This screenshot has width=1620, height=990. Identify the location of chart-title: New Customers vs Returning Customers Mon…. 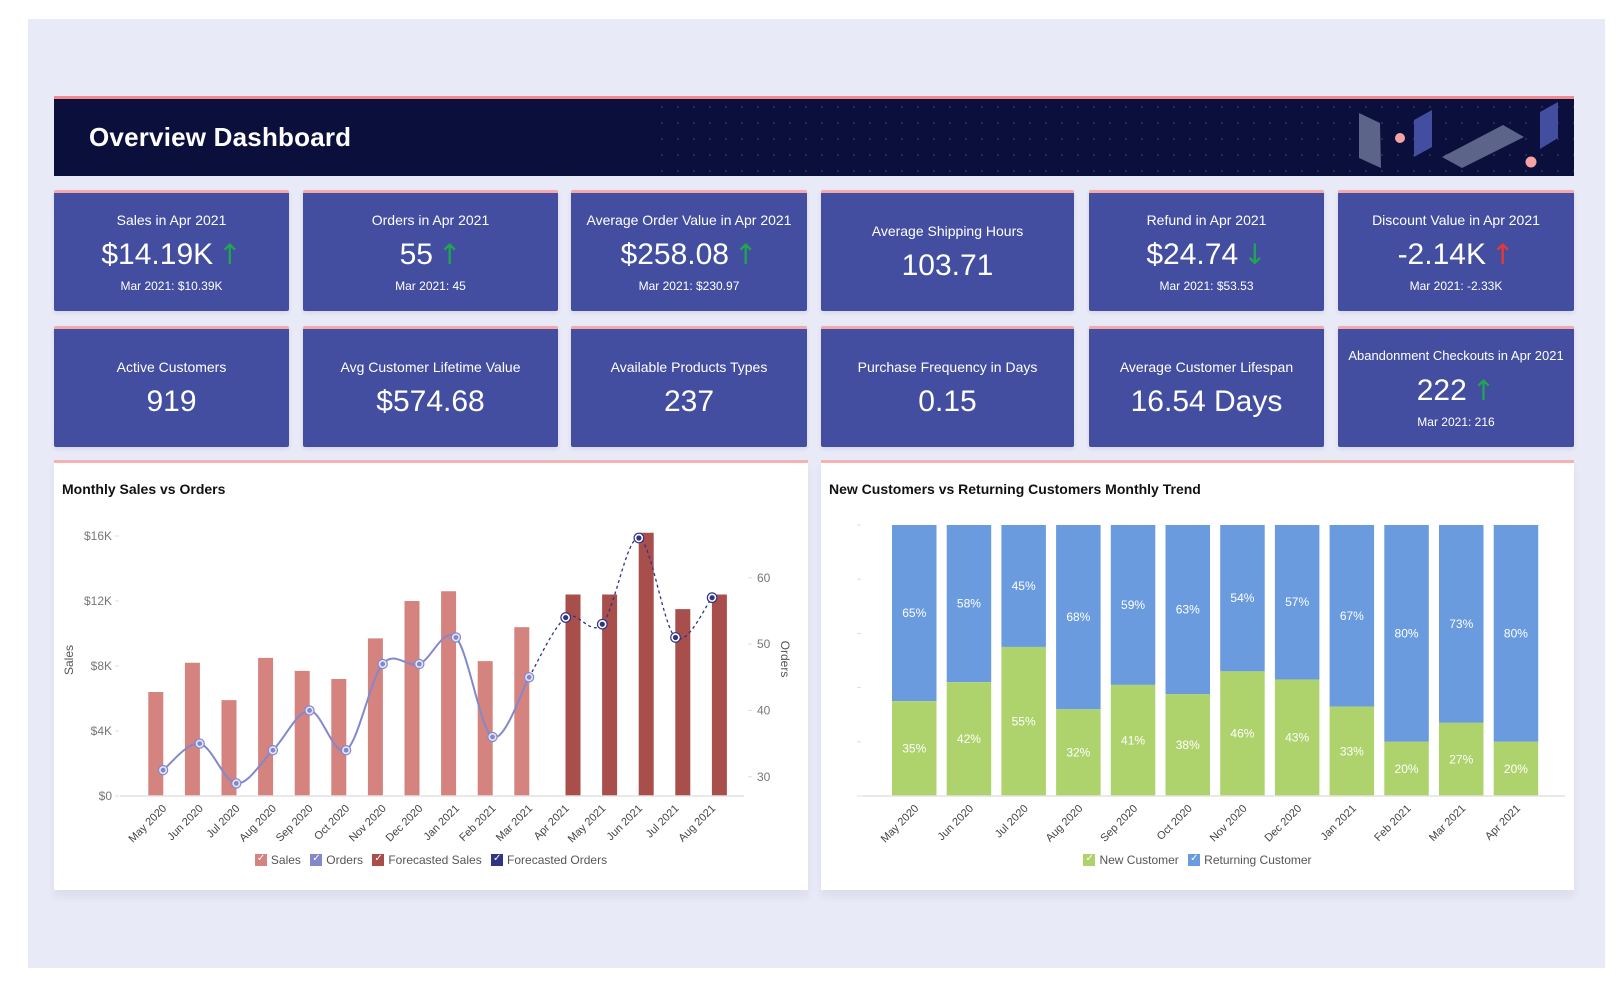
(1015, 489).